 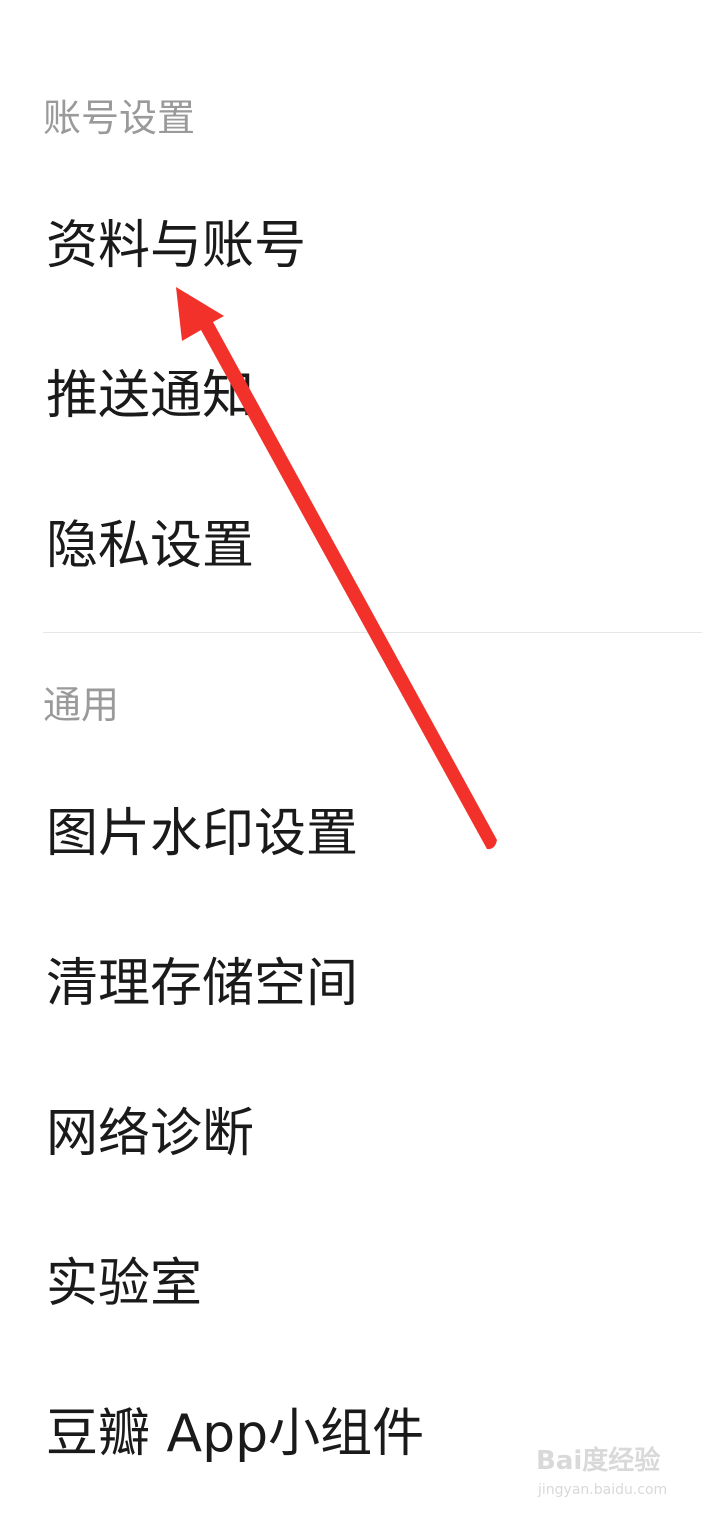 What do you see at coordinates (351, 546) in the screenshot?
I see `menu-item-privacy-settings: 隐私设置` at bounding box center [351, 546].